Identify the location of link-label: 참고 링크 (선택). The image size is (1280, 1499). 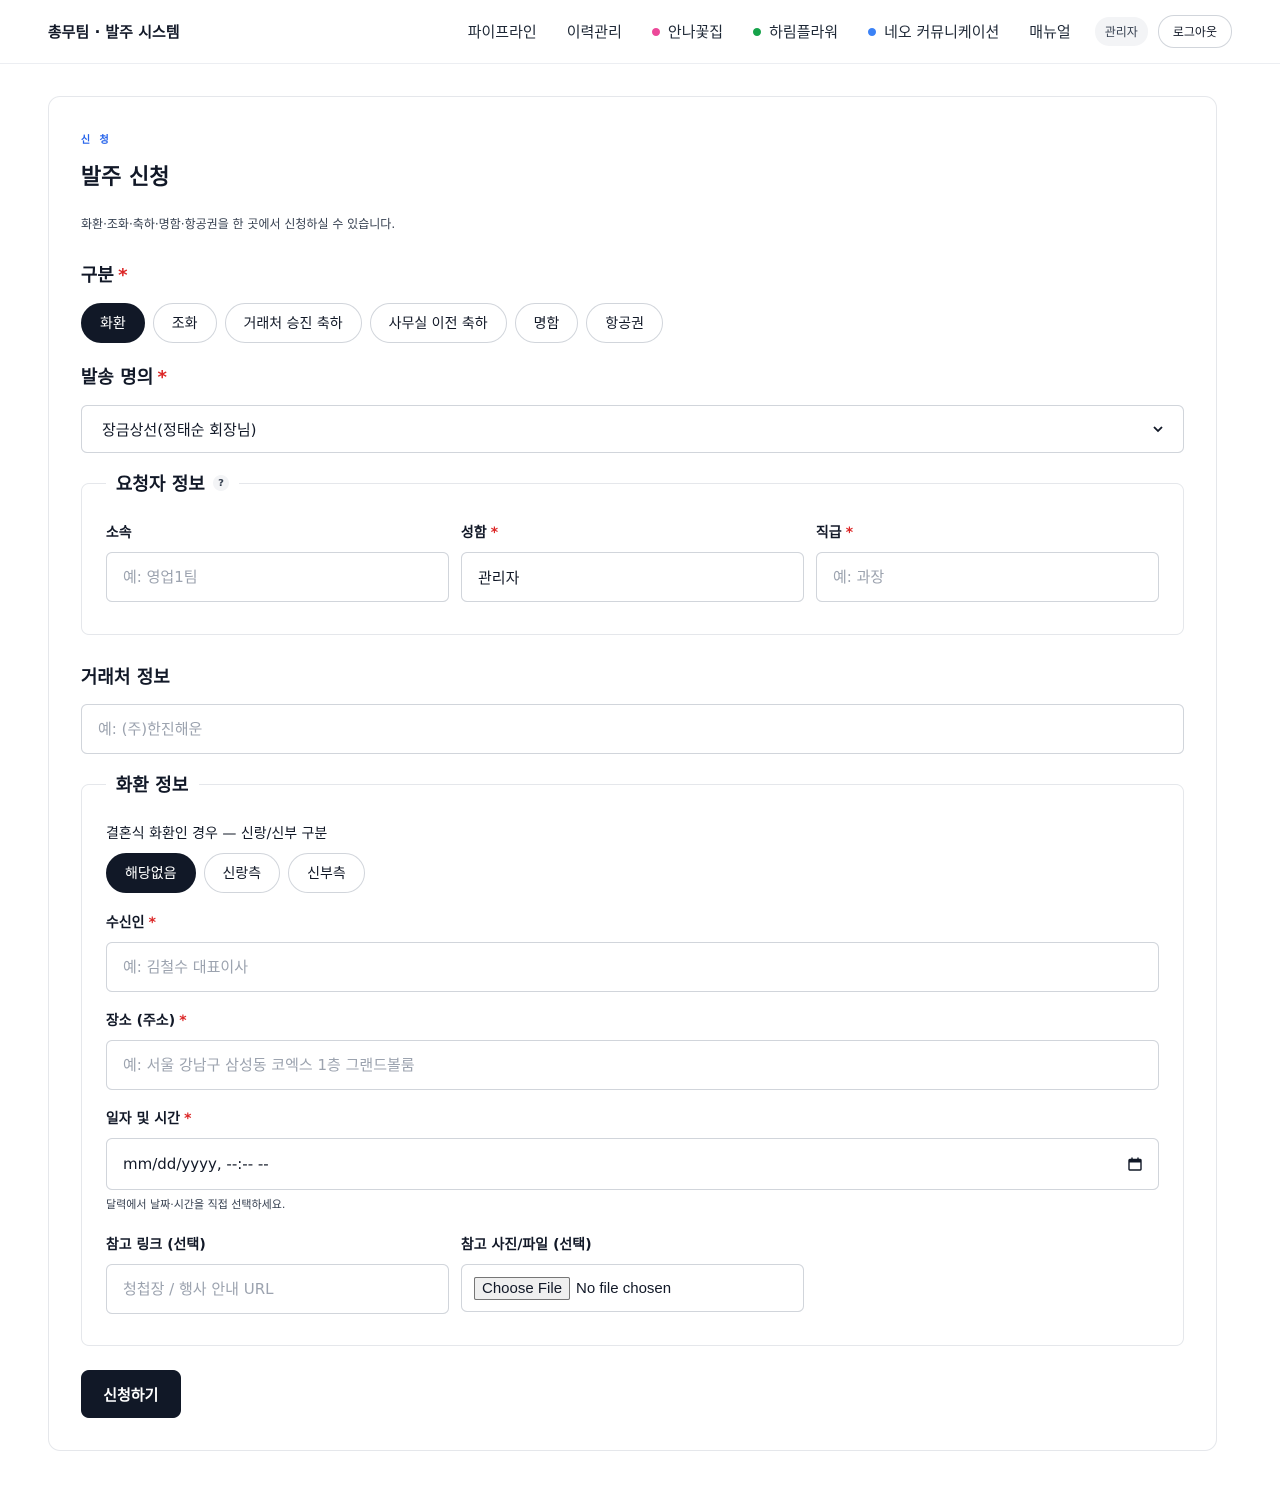
(156, 1245).